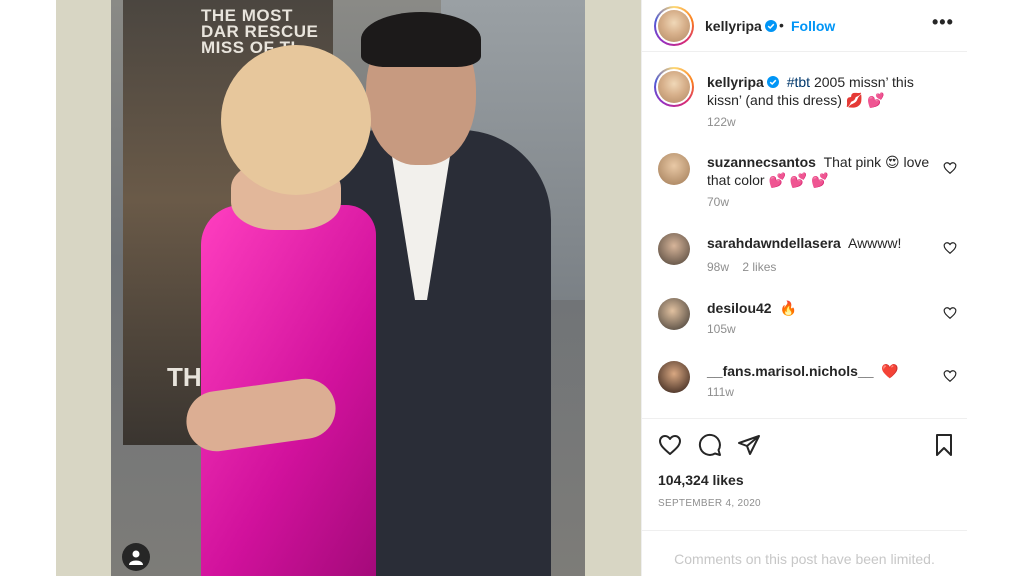 The height and width of the screenshot is (576, 1024). I want to click on heart-icon, so click(670, 445).